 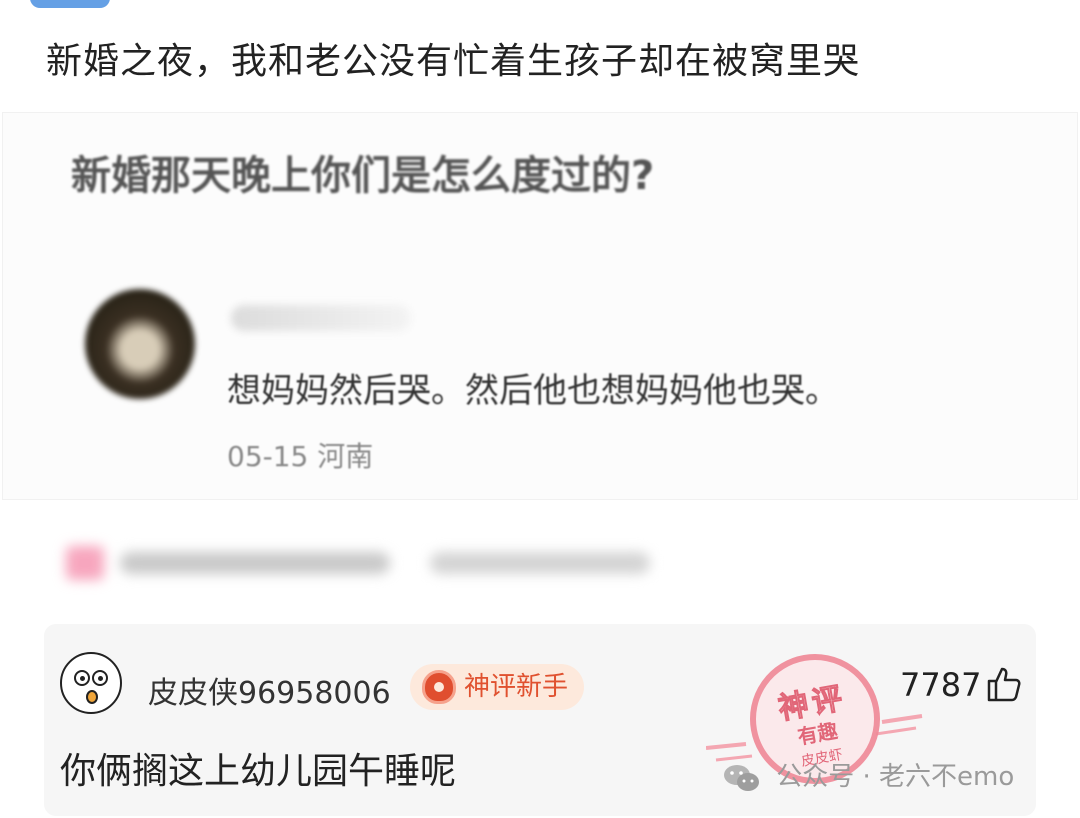 I want to click on like-count: 7787, so click(x=941, y=685).